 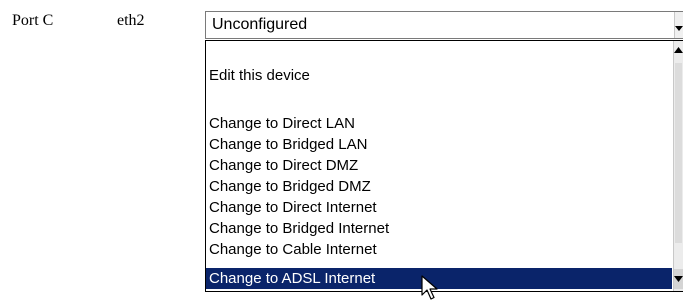 I want to click on scroll-down-arrow-icon, so click(x=678, y=279).